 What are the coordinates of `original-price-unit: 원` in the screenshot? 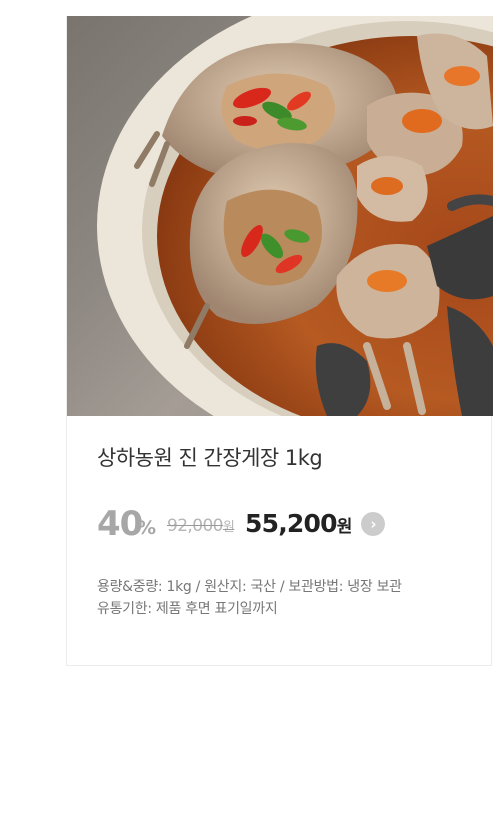 It's located at (228, 527).